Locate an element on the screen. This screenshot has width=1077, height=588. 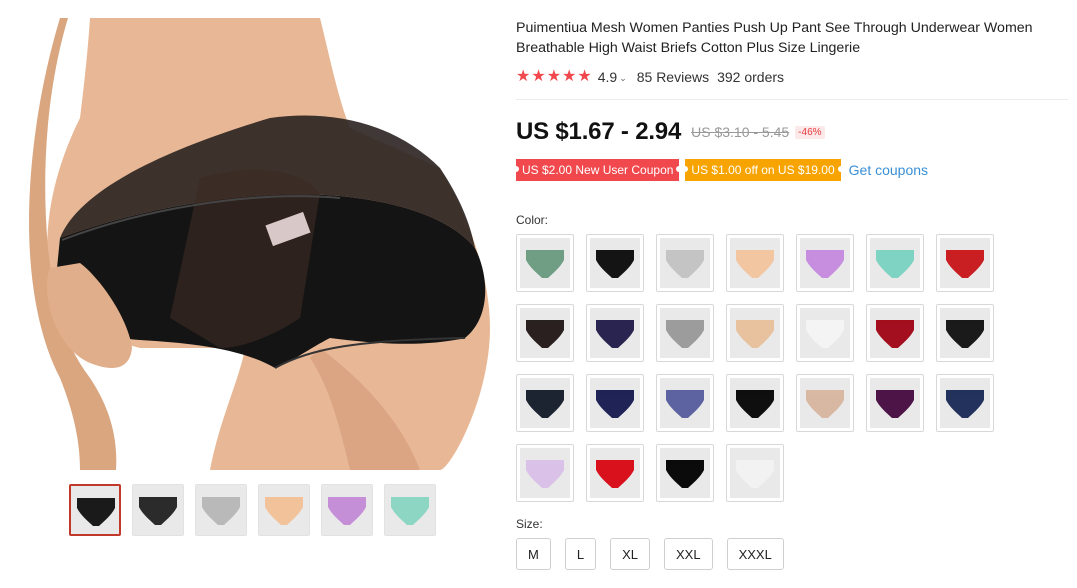
current-price: US $1.67 - 2.94 is located at coordinates (599, 131).